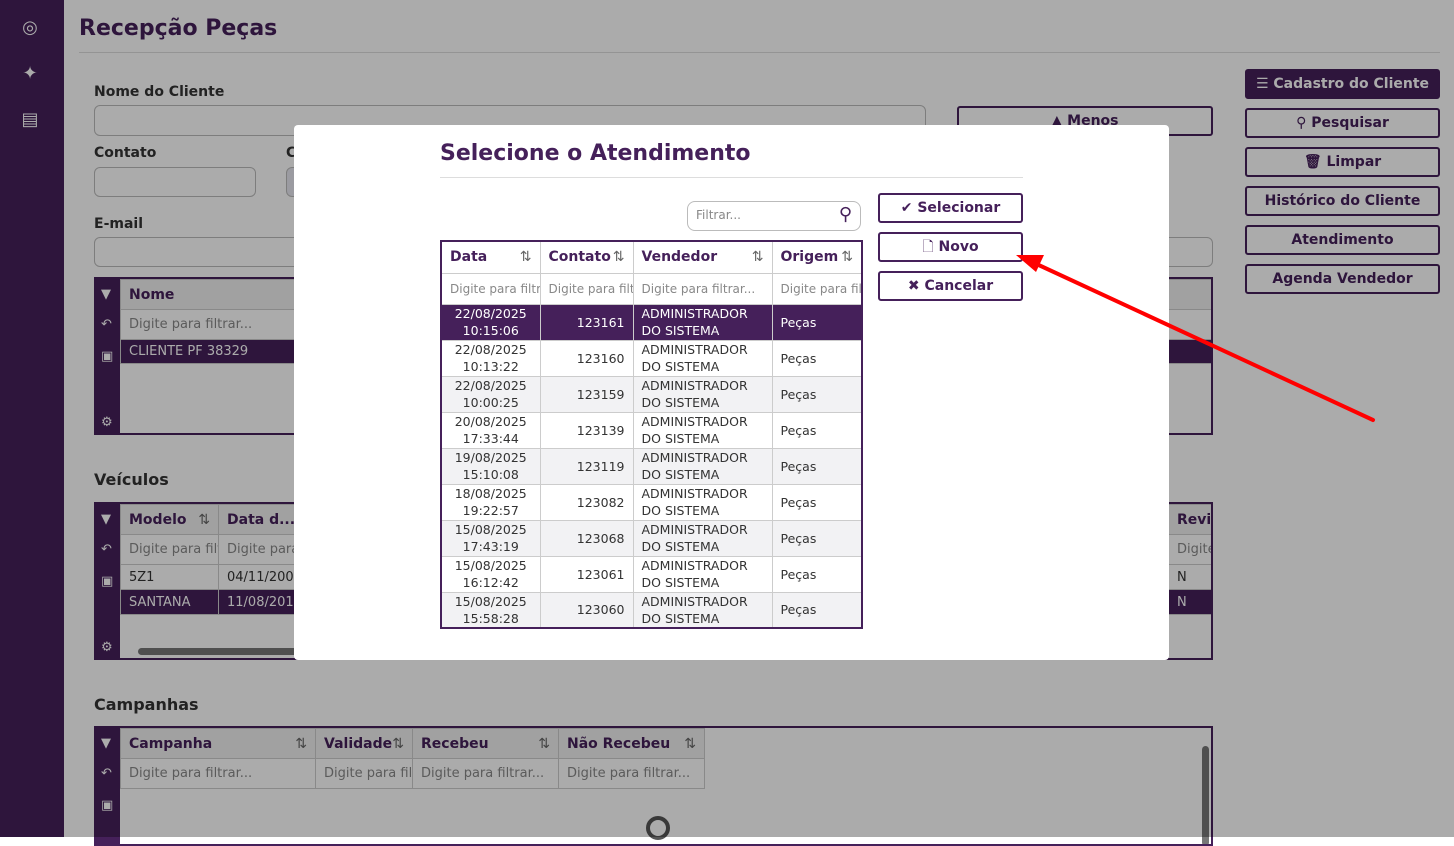 Image resolution: width=1454 pixels, height=846 pixels. Describe the element at coordinates (1030, 263) in the screenshot. I see `arrow-head` at that location.